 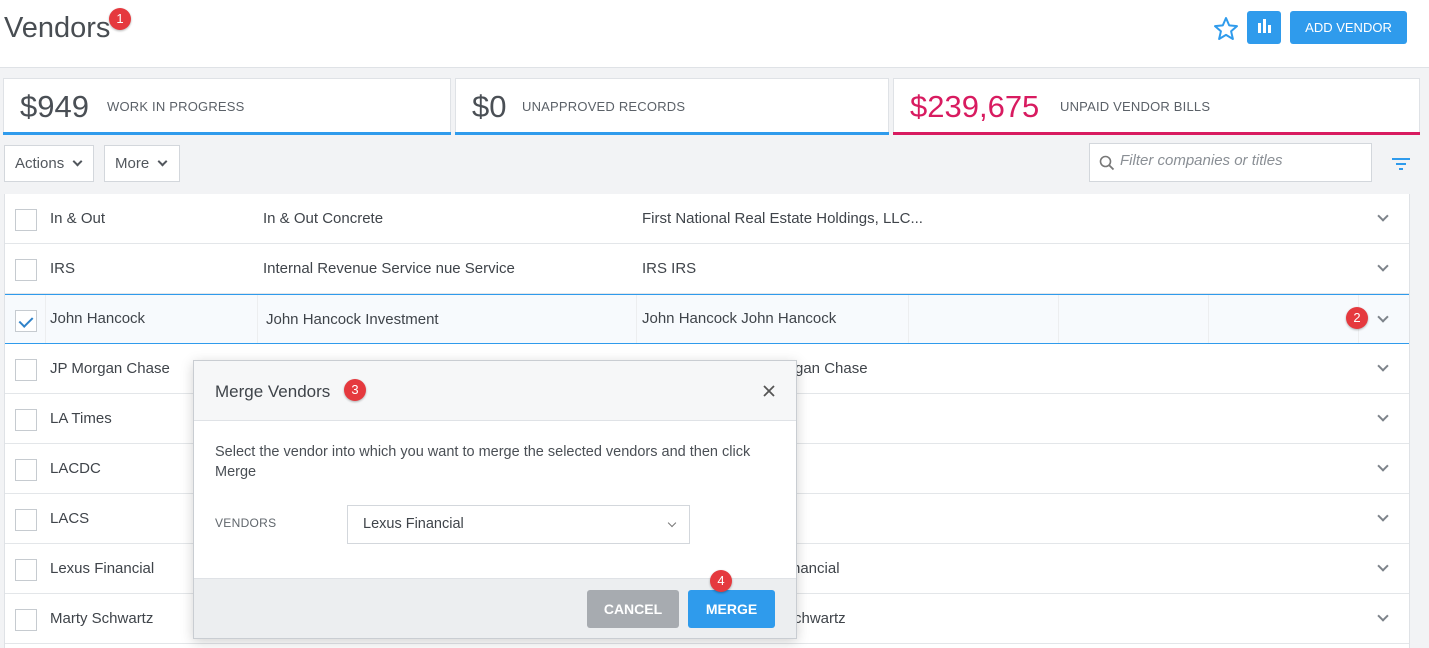 What do you see at coordinates (975, 106) in the screenshot?
I see `kpi-amount: $239,675` at bounding box center [975, 106].